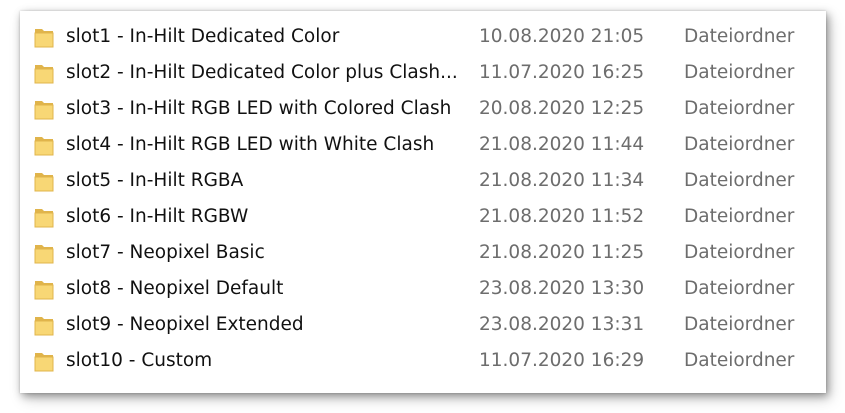 The width and height of the screenshot is (845, 413). I want to click on modified-date: 23.08.2020 13:31, so click(562, 324).